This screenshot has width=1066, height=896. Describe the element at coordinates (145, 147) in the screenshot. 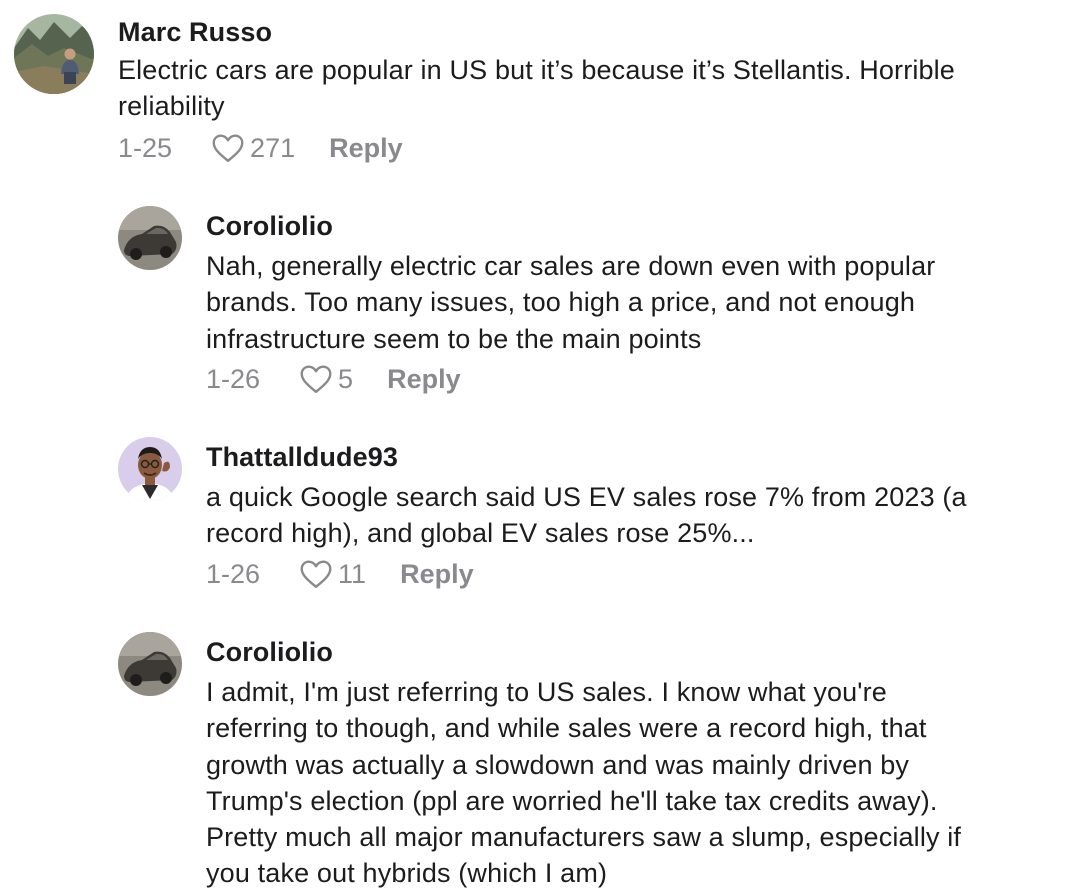

I see `comment-date: 1-25` at that location.